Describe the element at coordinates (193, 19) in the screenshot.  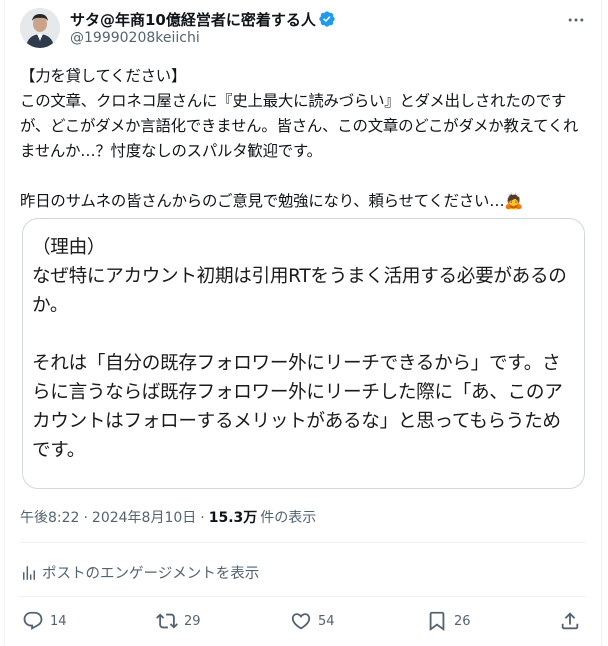
I see `display-name: サタ@年商10億経営者に密着する人` at that location.